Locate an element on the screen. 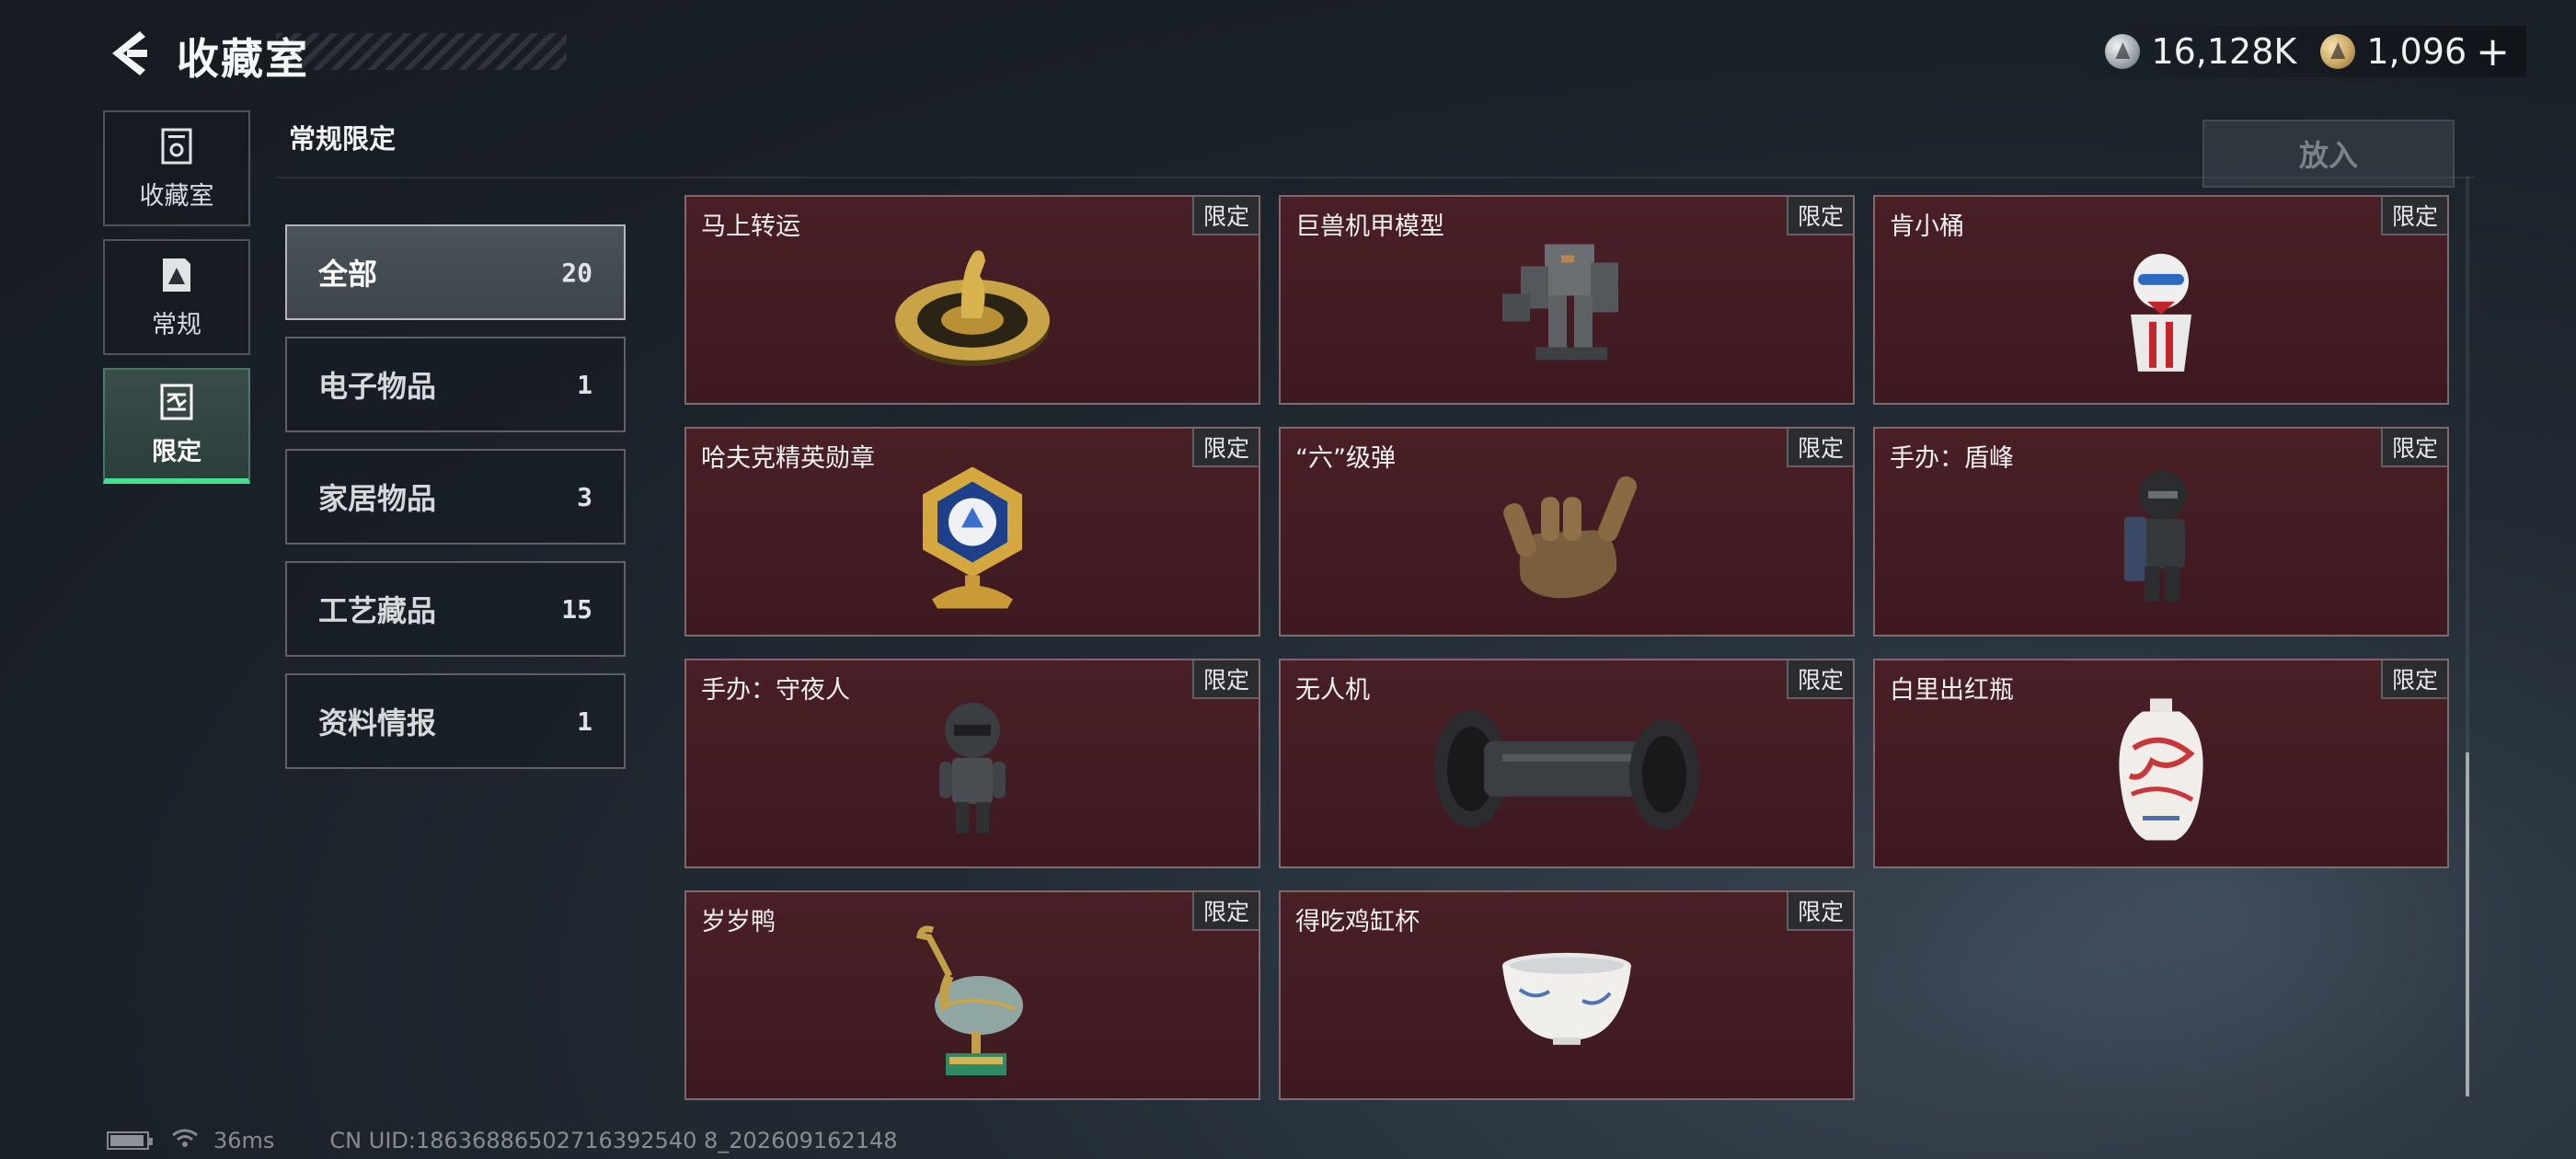 The image size is (2576, 1159). category-electronics: 电子物品 1 is located at coordinates (455, 384).